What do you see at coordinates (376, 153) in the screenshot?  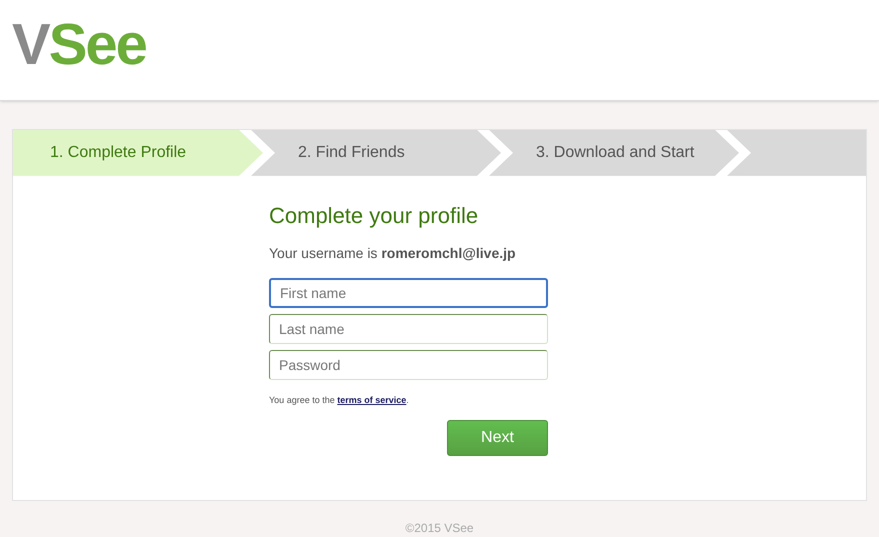 I see `step-tab: 2. Find Friends` at bounding box center [376, 153].